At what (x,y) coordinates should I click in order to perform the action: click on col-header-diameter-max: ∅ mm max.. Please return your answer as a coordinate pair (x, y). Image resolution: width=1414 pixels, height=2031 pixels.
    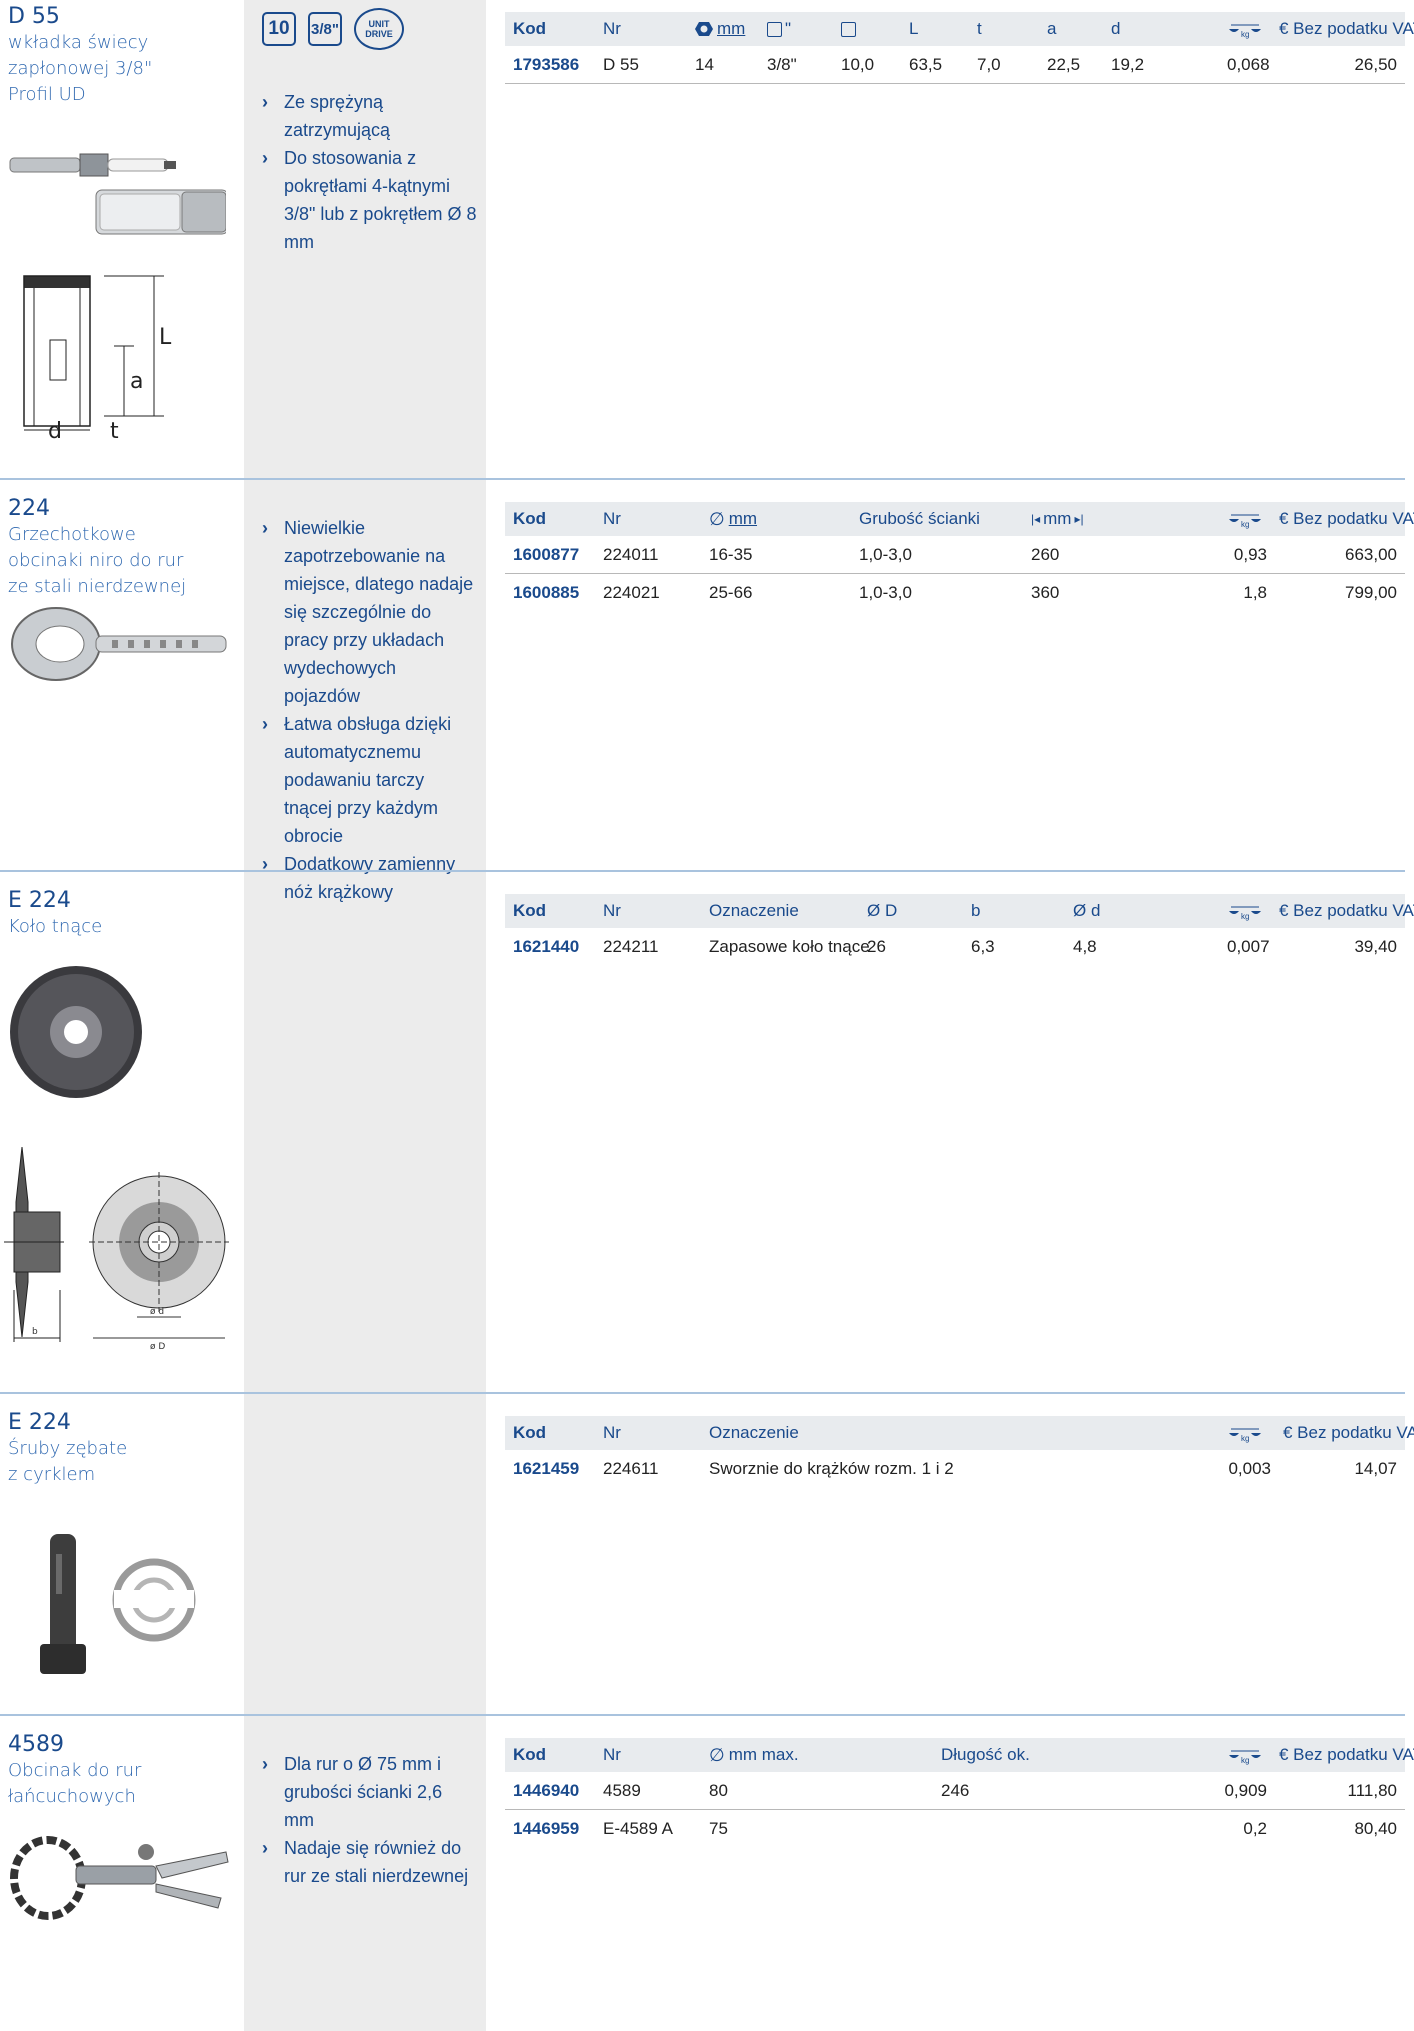
    Looking at the image, I should click on (754, 1754).